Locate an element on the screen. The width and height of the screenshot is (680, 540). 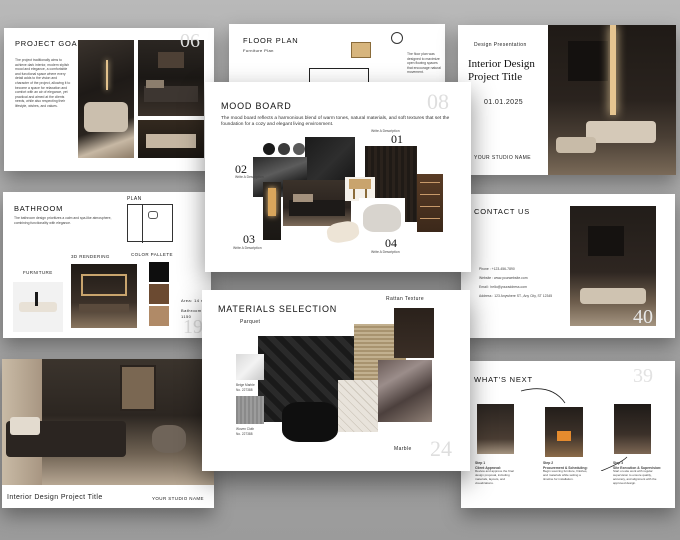
slide-number: 39 is located at coordinates (643, 376).